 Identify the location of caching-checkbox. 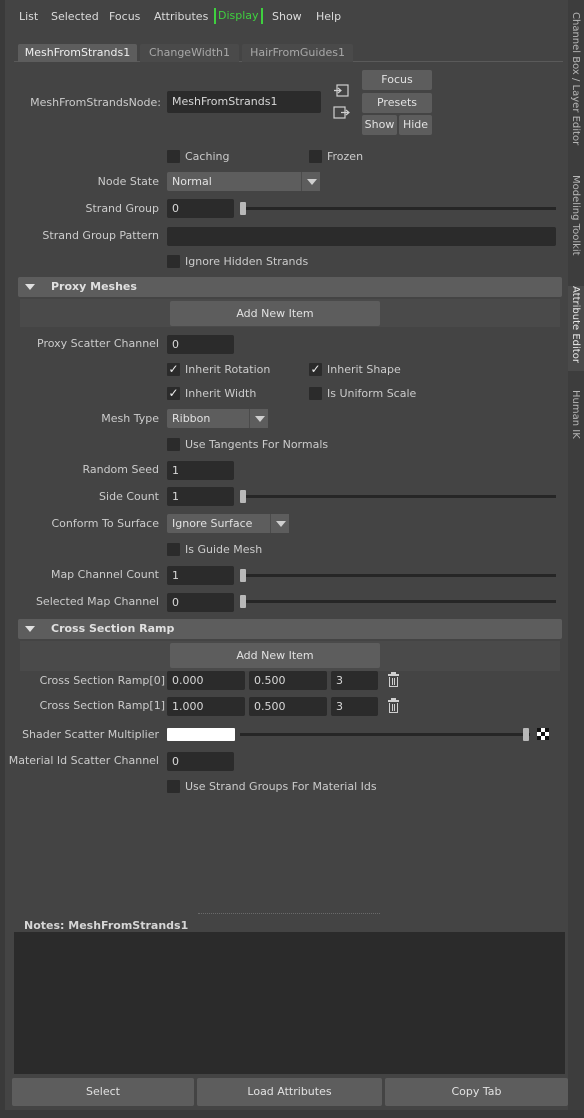
(173, 156).